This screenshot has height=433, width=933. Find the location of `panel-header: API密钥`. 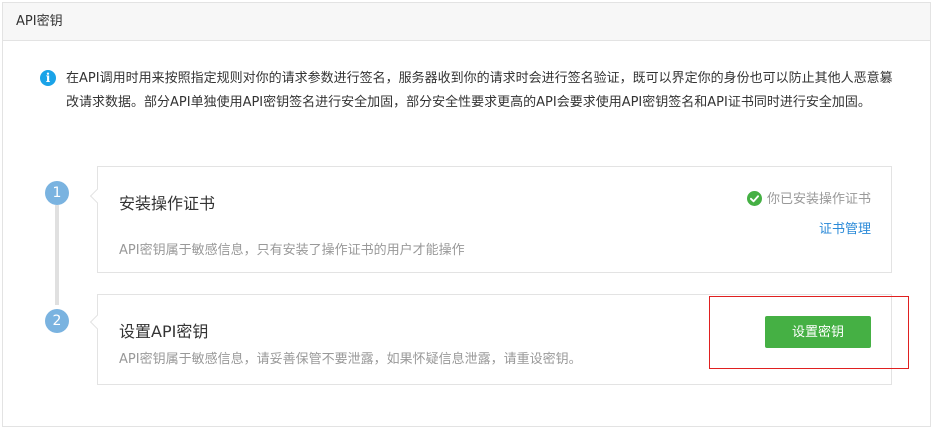

panel-header: API密钥 is located at coordinates (466, 22).